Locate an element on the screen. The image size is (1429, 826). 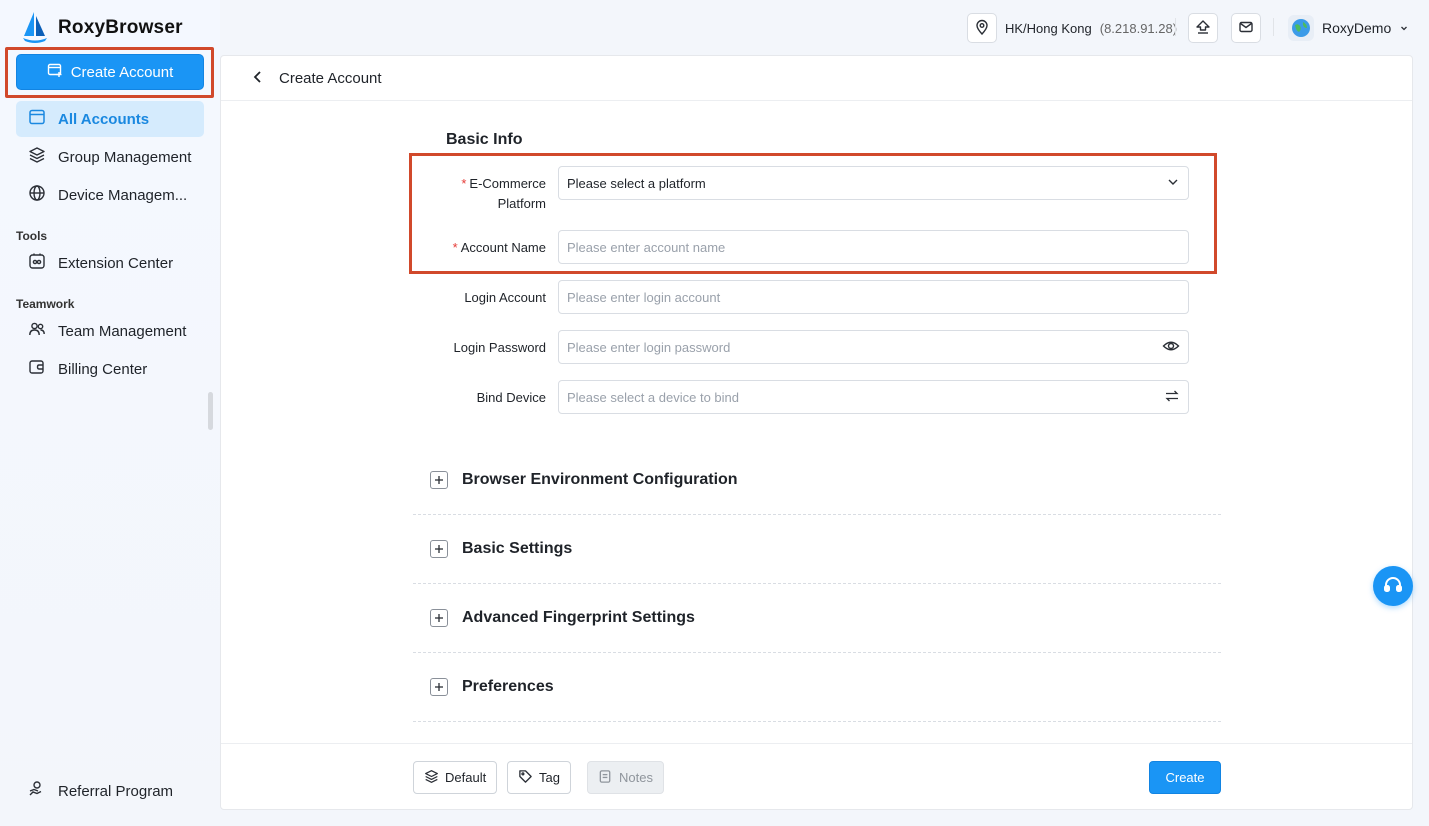
platform-select: Please select a platform is located at coordinates (873, 183).